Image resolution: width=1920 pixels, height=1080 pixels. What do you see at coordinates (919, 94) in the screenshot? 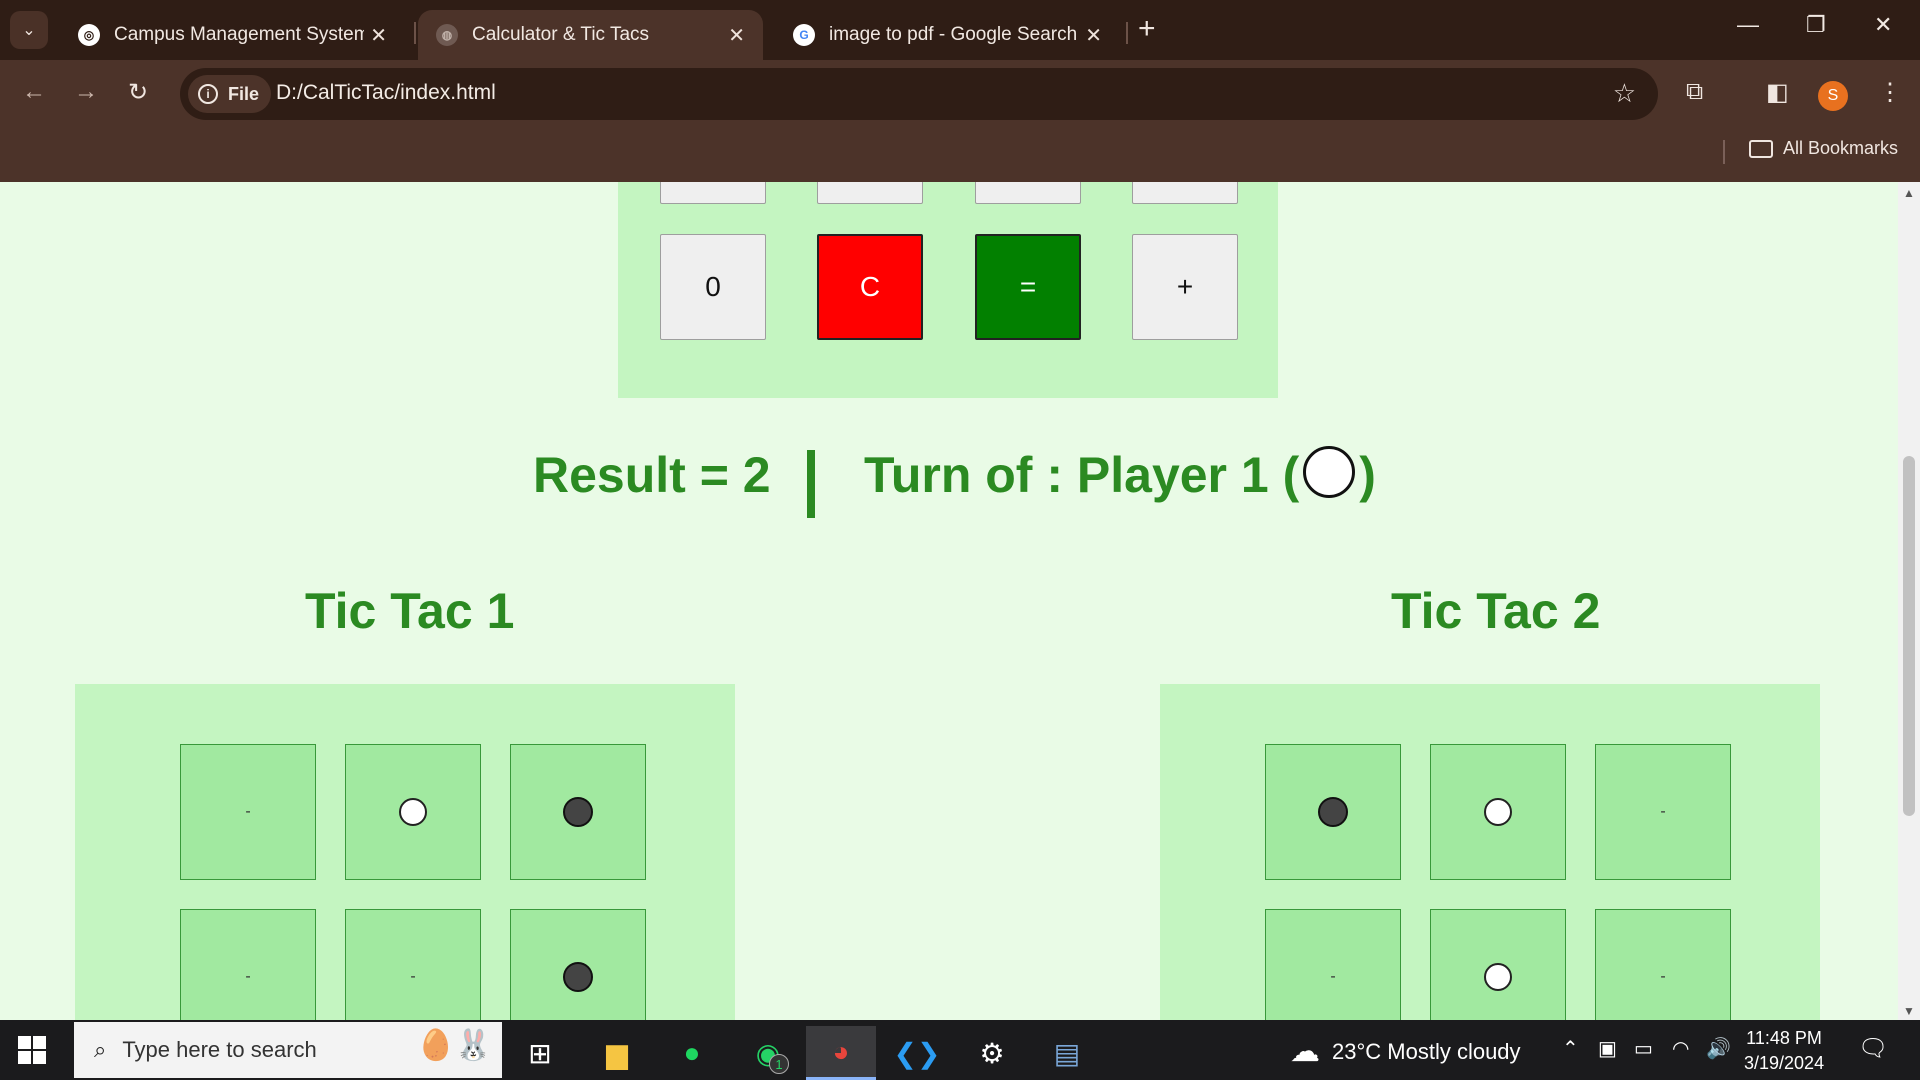
I see `address-bar: i File D:/CalTicTac/index.html ☆` at bounding box center [919, 94].